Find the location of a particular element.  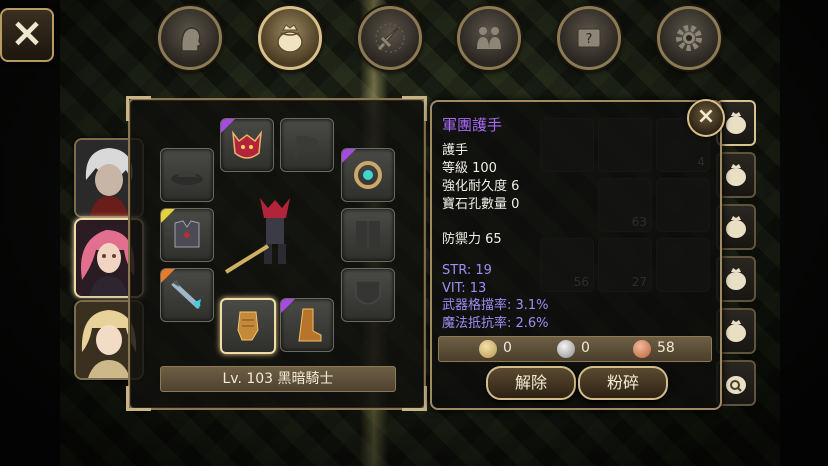

equip-slot-gloves is located at coordinates (248, 326).